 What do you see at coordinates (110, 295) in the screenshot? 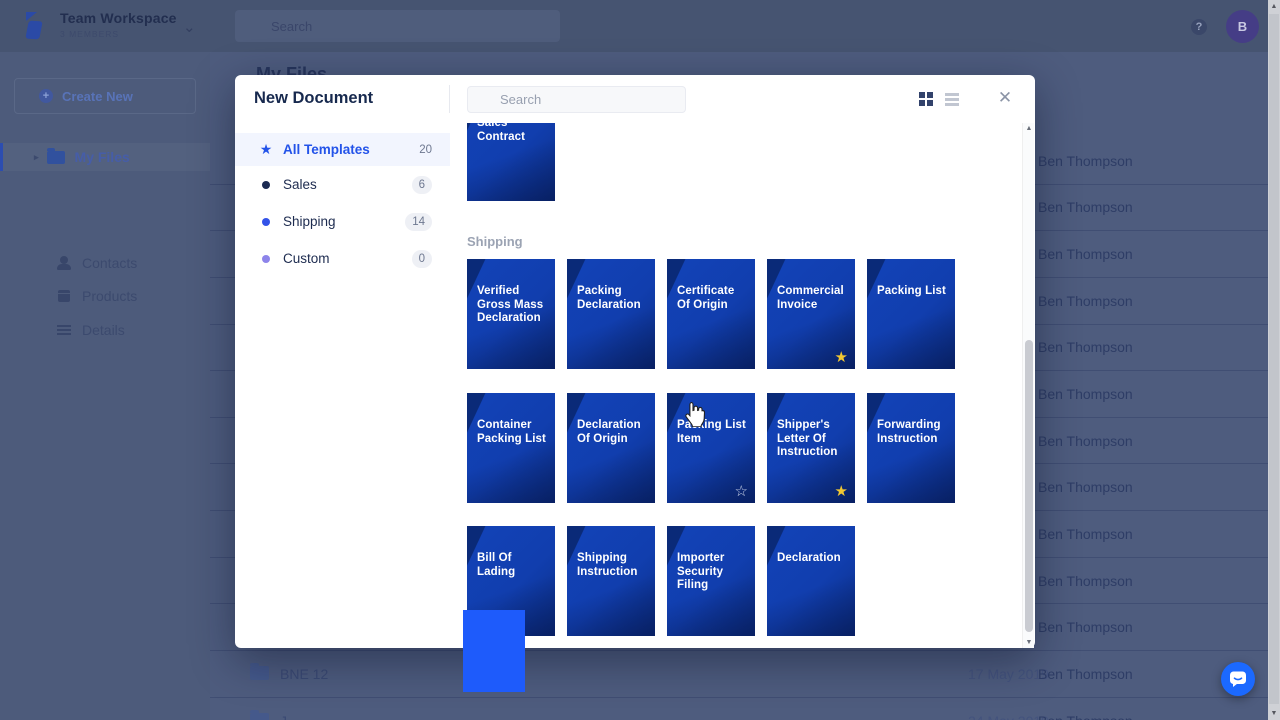
I see `sidebar-item-label: Products` at bounding box center [110, 295].